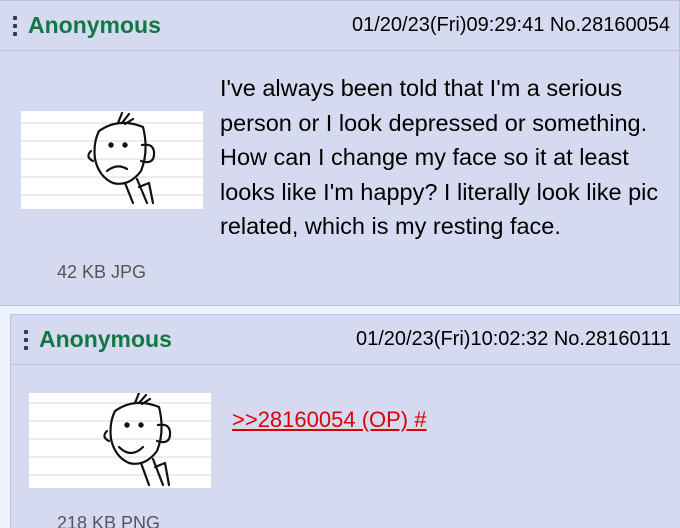 Image resolution: width=680 pixels, height=528 pixels. I want to click on file-size: 42 KB JPG, so click(102, 272).